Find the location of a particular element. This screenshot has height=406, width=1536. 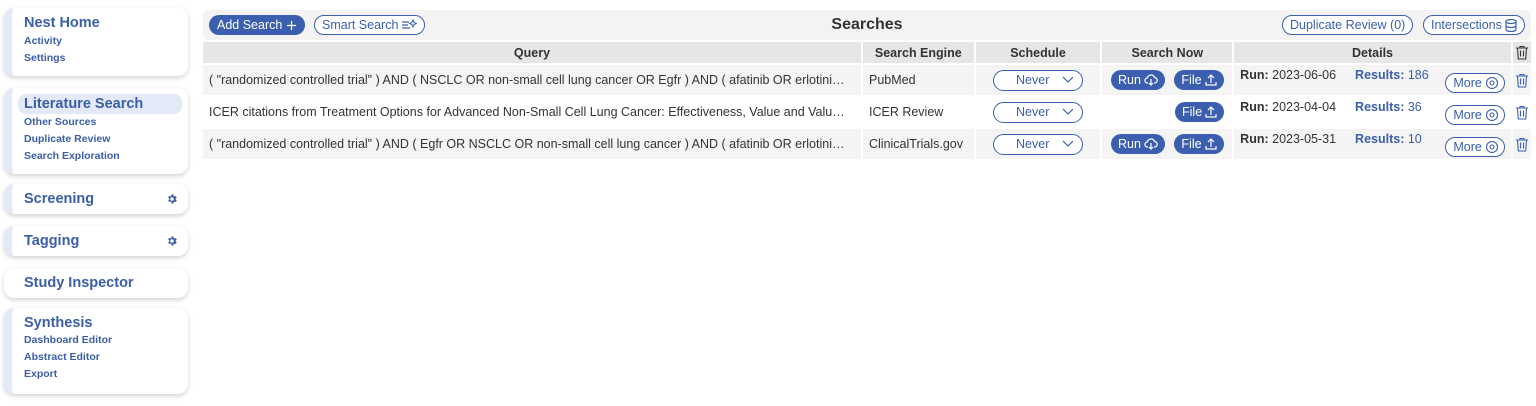

sidebar-item-other-sources: Other Sources is located at coordinates (106, 122).